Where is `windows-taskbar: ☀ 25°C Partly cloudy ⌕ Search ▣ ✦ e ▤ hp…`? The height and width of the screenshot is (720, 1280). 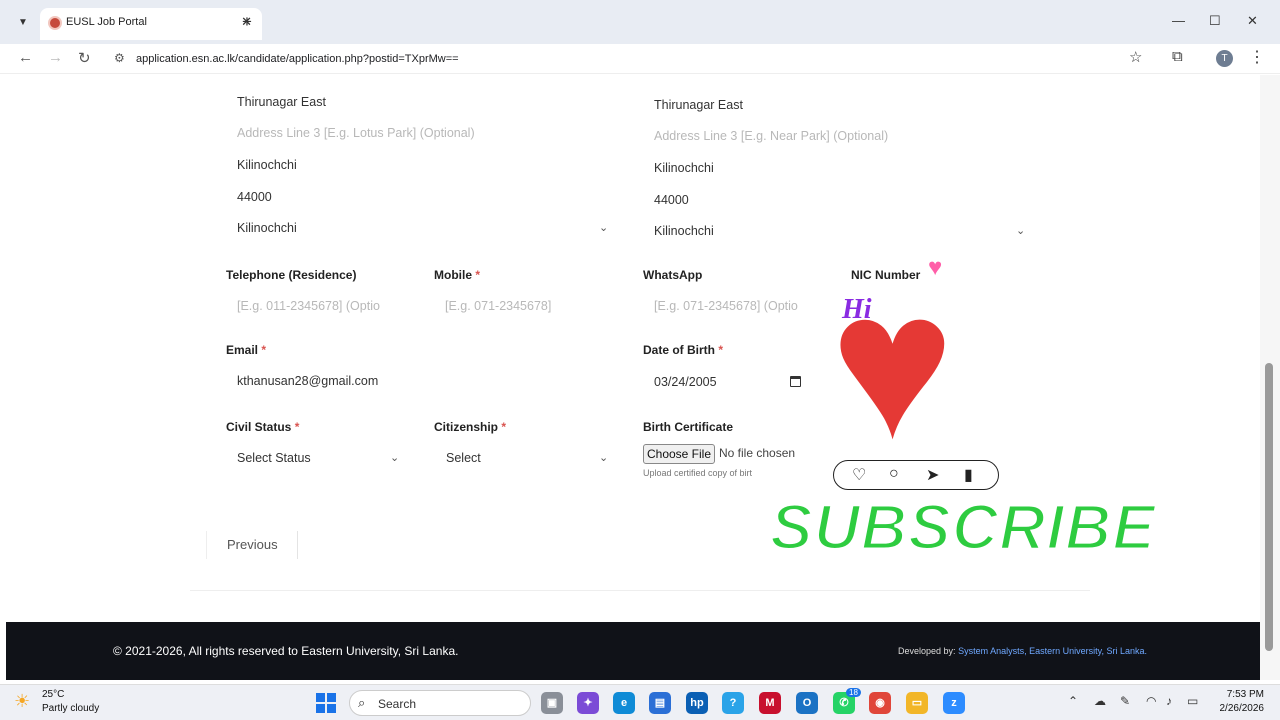 windows-taskbar: ☀ 25°C Partly cloudy ⌕ Search ▣ ✦ e ▤ hp… is located at coordinates (640, 702).